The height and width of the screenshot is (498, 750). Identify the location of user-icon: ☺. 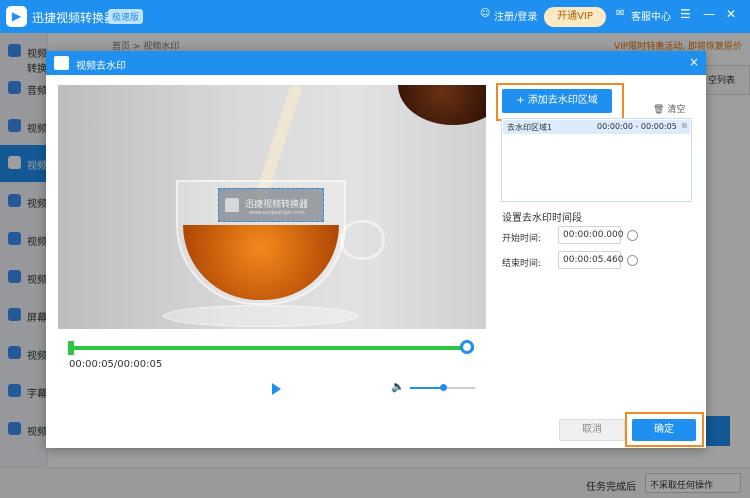
(485, 13).